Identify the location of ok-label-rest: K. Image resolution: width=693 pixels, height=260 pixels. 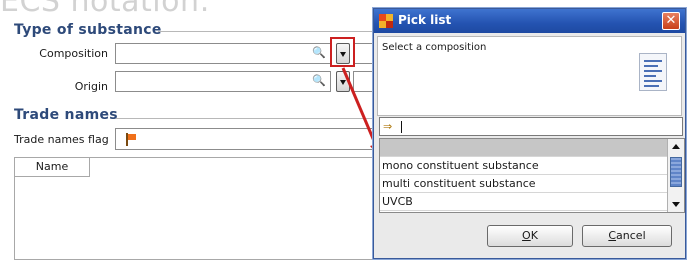
(534, 235).